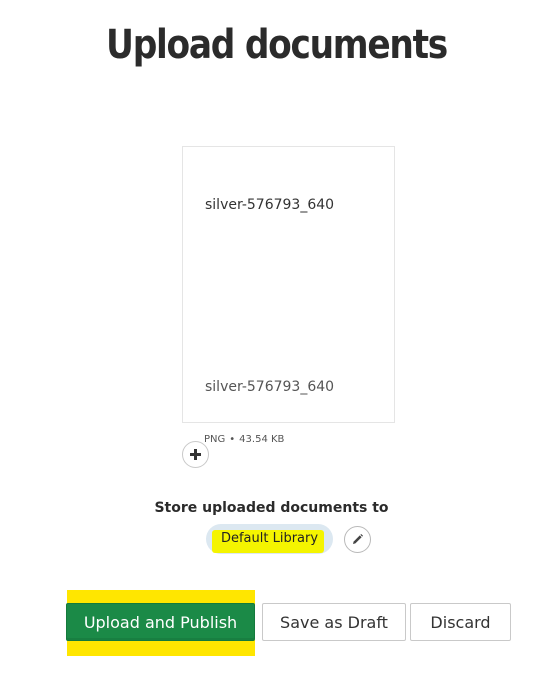 The height and width of the screenshot is (677, 553). I want to click on document-name-caption: silver-576793_640, so click(270, 387).